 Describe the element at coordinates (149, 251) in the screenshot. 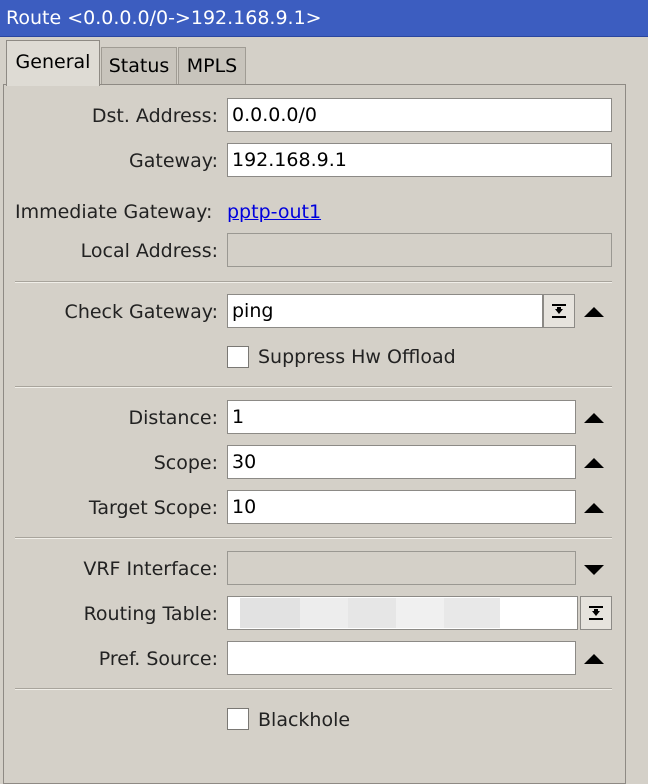

I see `local-address-label: Local Address:` at that location.